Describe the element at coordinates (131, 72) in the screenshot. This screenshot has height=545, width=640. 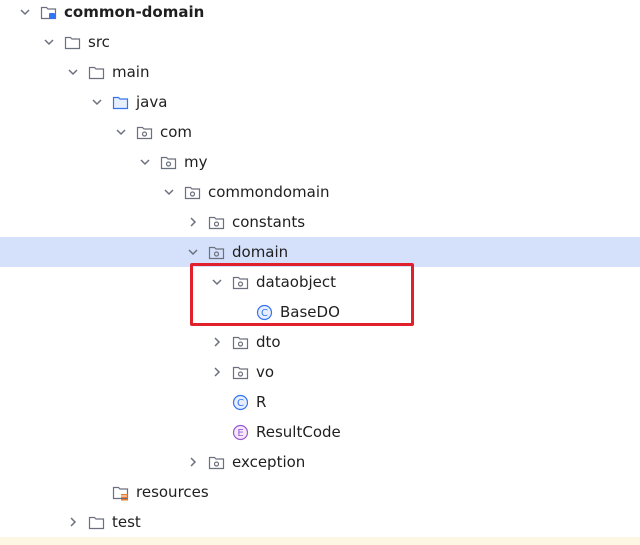
I see `tree-node-label: main` at that location.